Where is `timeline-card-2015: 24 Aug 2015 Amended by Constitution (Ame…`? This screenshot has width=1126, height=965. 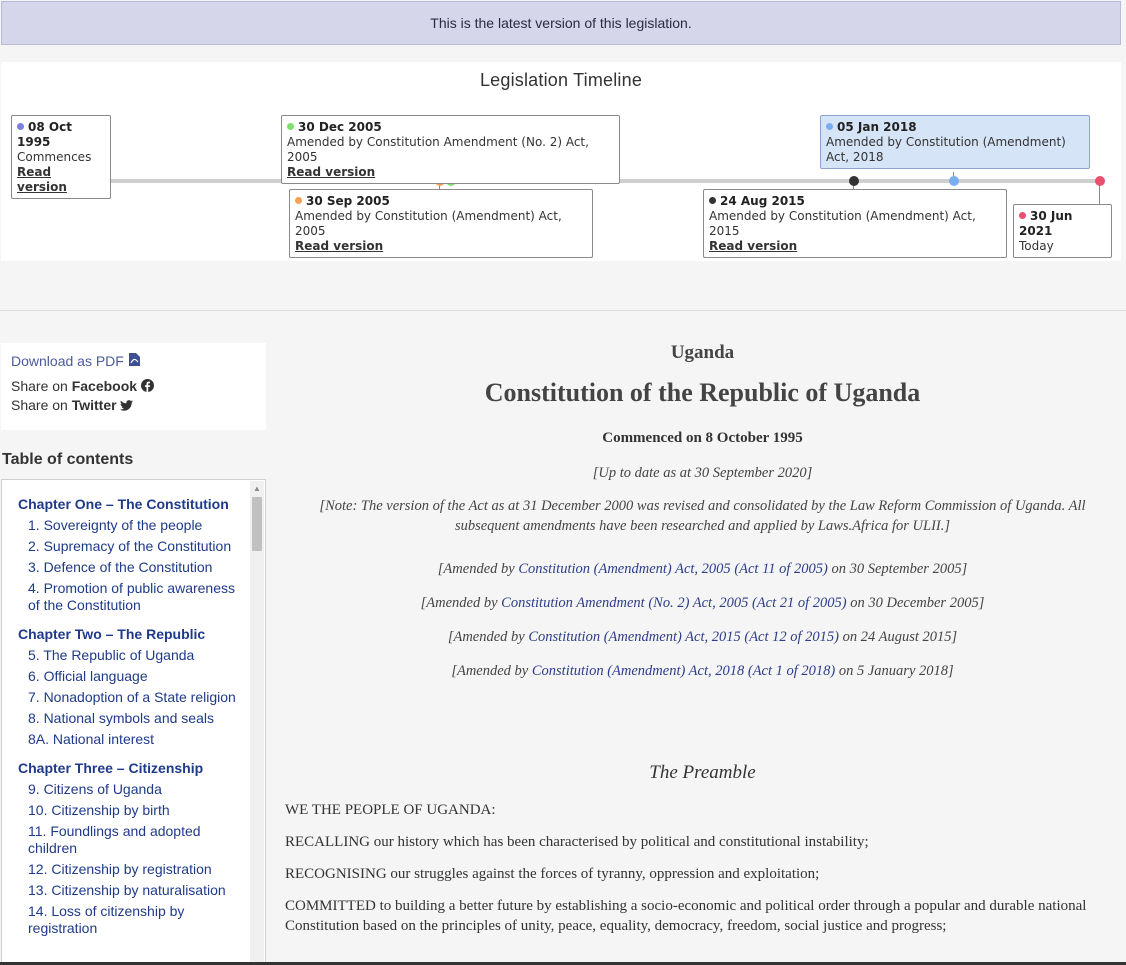
timeline-card-2015: 24 Aug 2015 Amended by Constitution (Ame… is located at coordinates (855, 223).